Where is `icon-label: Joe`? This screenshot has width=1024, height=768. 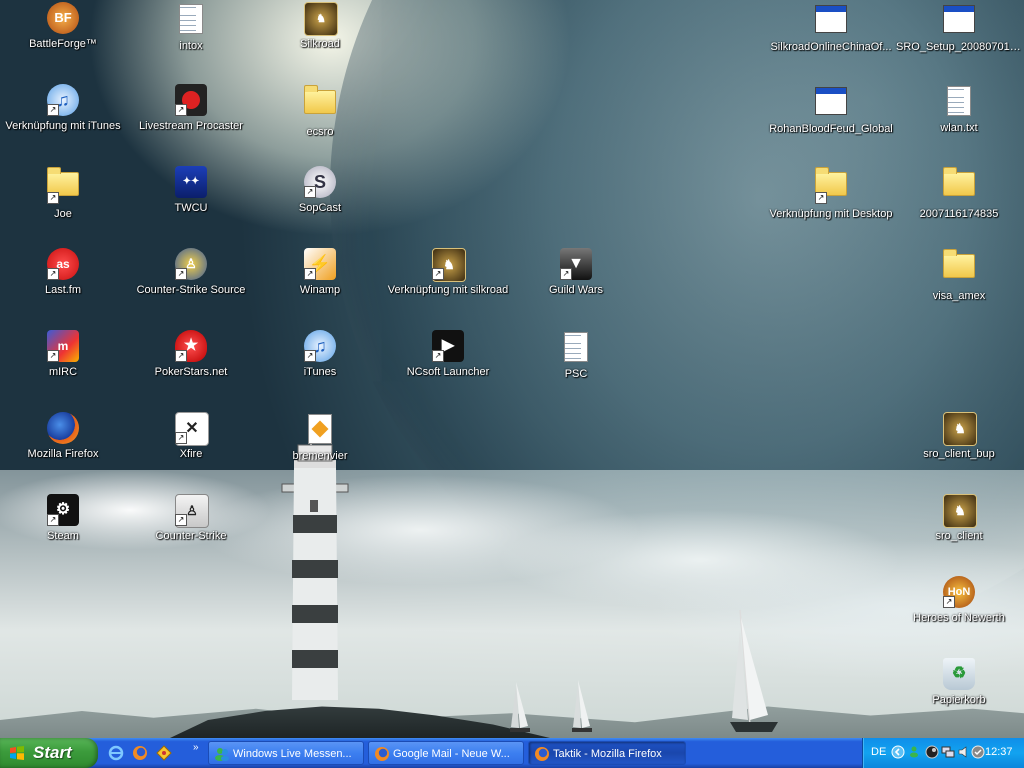
icon-label: Joe is located at coordinates (63, 214).